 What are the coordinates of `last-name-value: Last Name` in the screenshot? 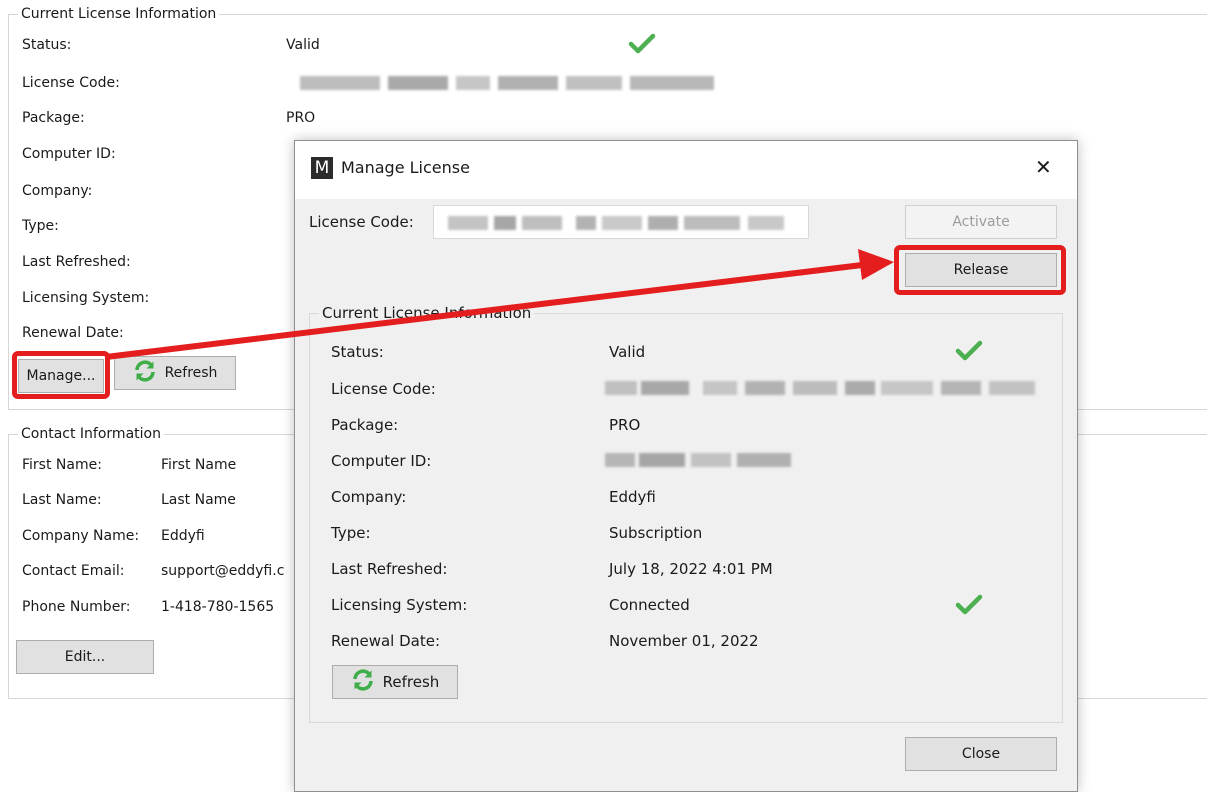 It's located at (198, 500).